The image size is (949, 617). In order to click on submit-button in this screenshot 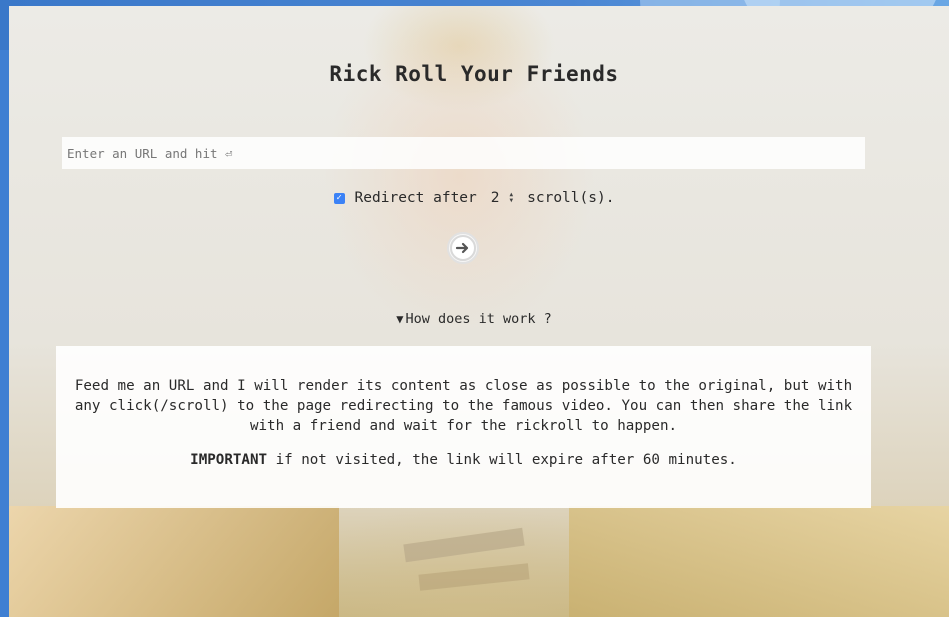, I will do `click(463, 248)`.